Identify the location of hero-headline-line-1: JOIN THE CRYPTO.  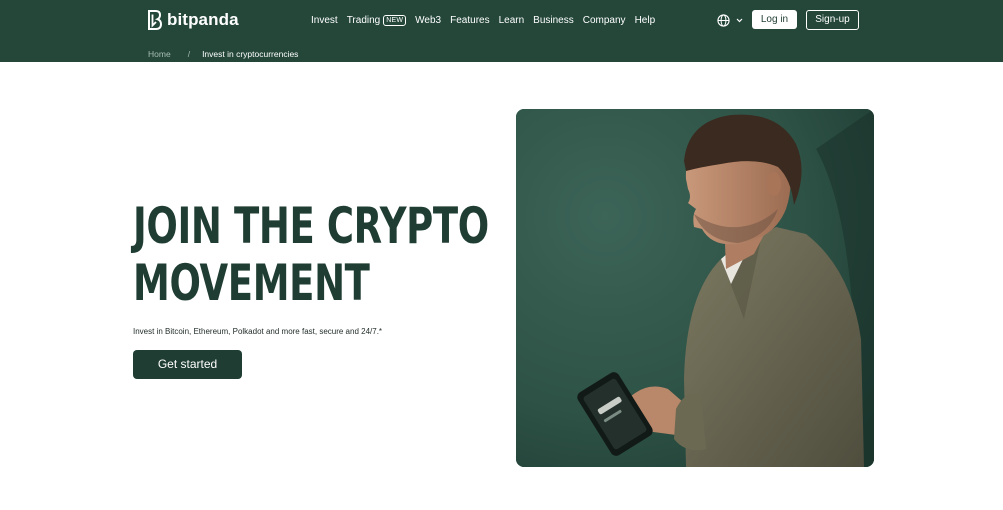
(311, 226).